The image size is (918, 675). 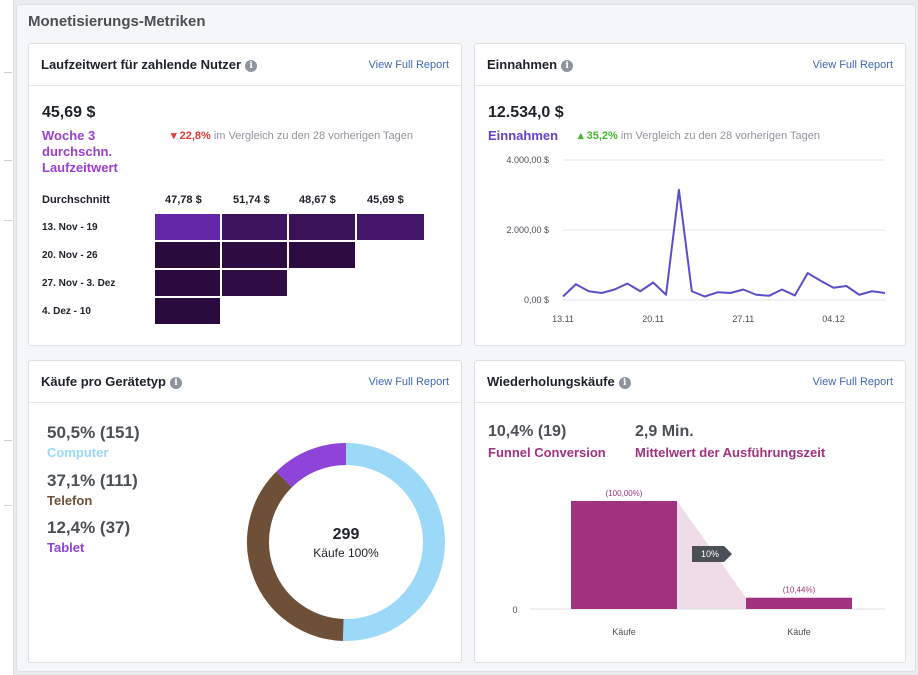 What do you see at coordinates (690, 65) in the screenshot?
I see `card-header: Einnahmen i View Full Report` at bounding box center [690, 65].